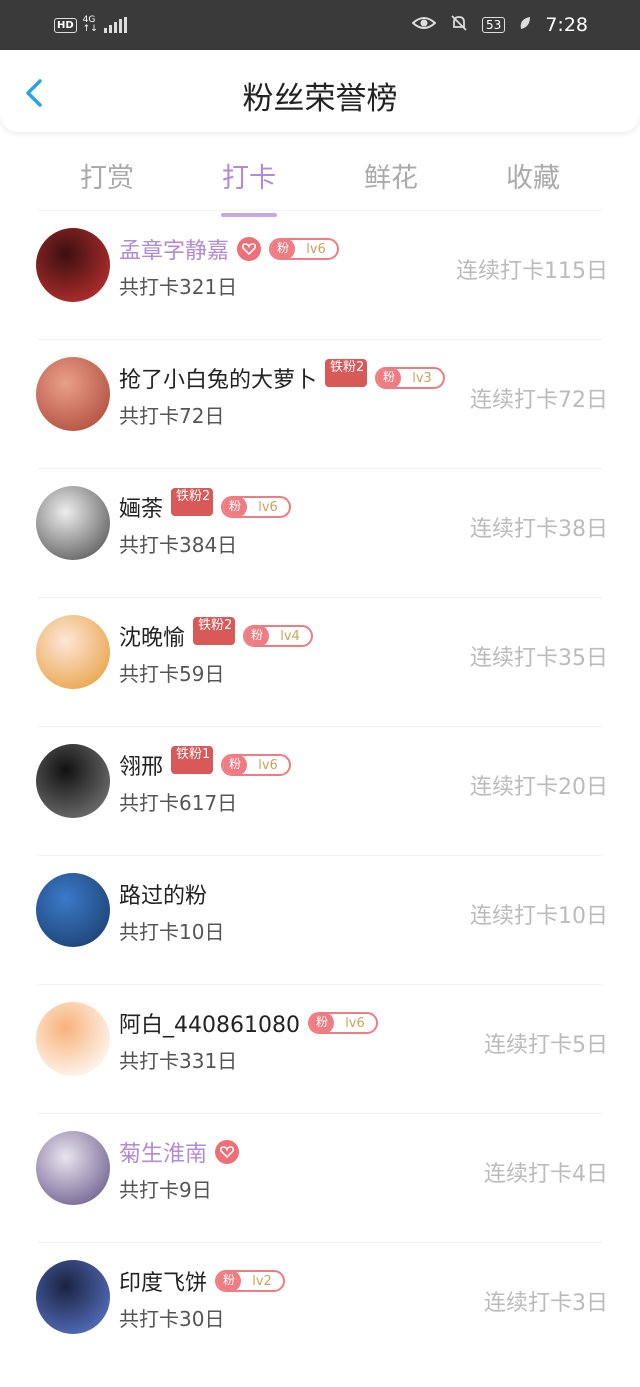  I want to click on streak-checkins: 连续打卡5日, so click(546, 1045).